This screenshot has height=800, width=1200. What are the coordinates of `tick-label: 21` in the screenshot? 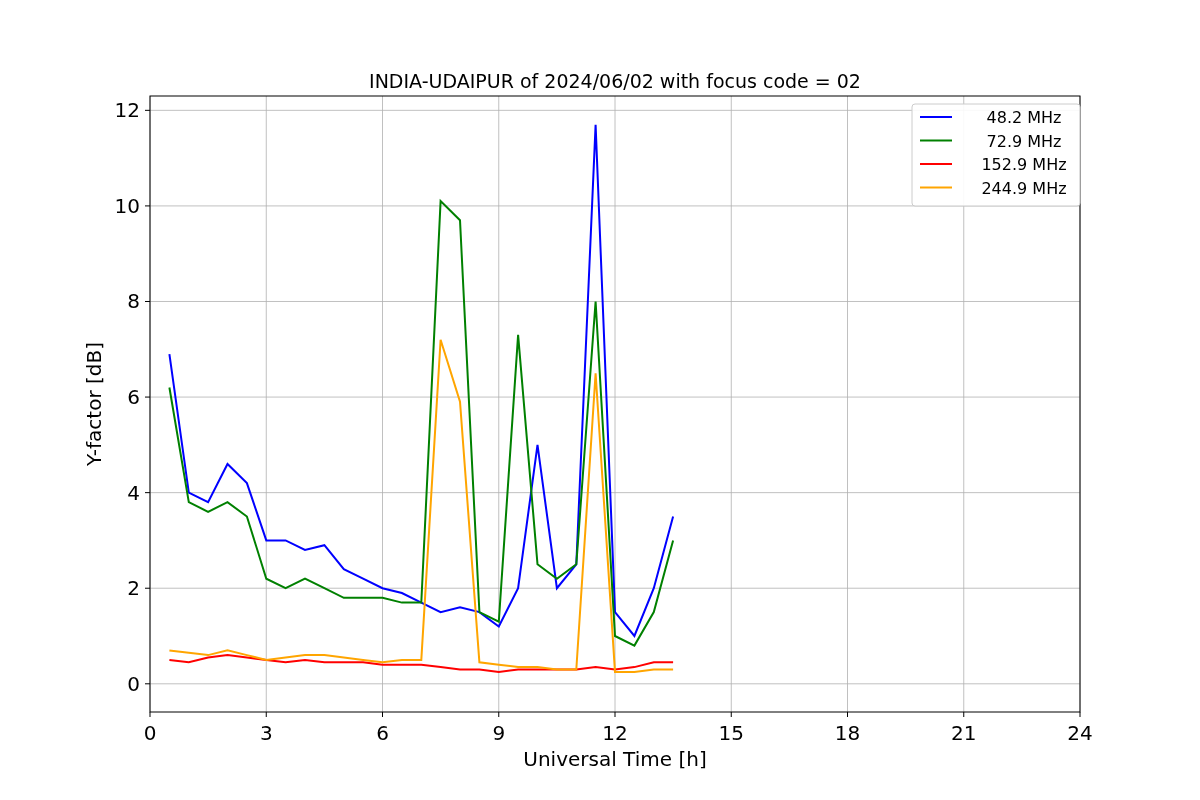 It's located at (964, 733).